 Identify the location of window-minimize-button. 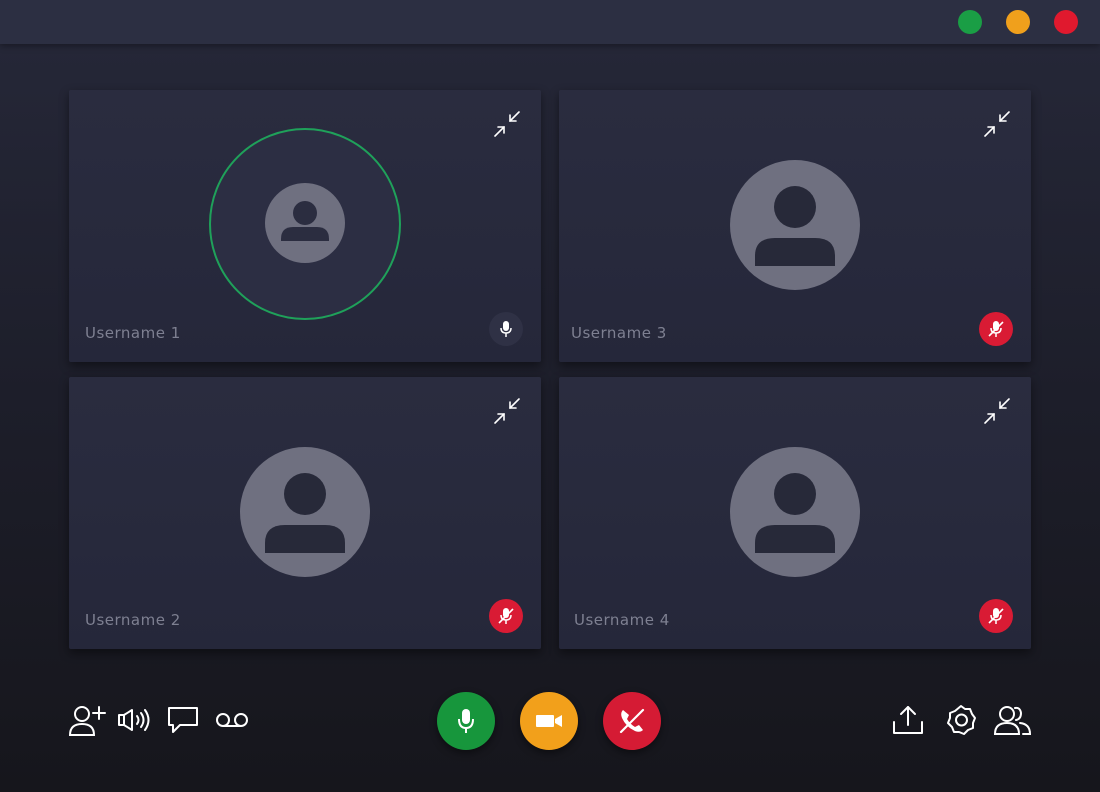
(1018, 22).